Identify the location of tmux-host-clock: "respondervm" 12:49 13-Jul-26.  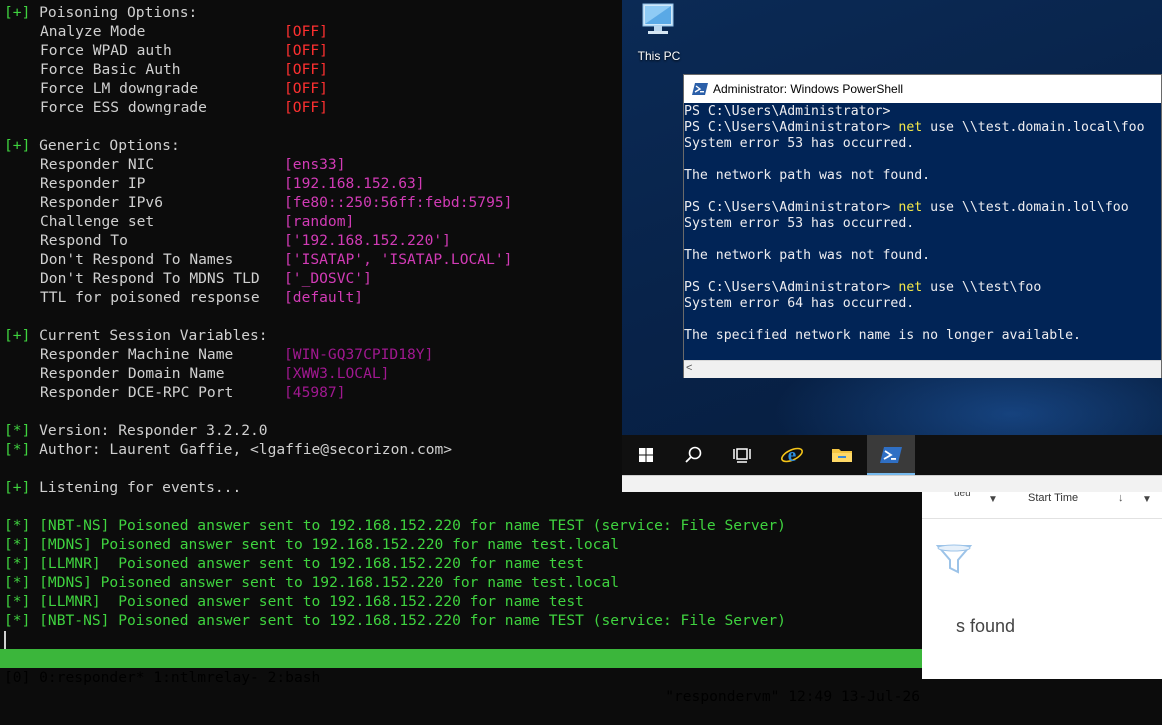
(792, 696).